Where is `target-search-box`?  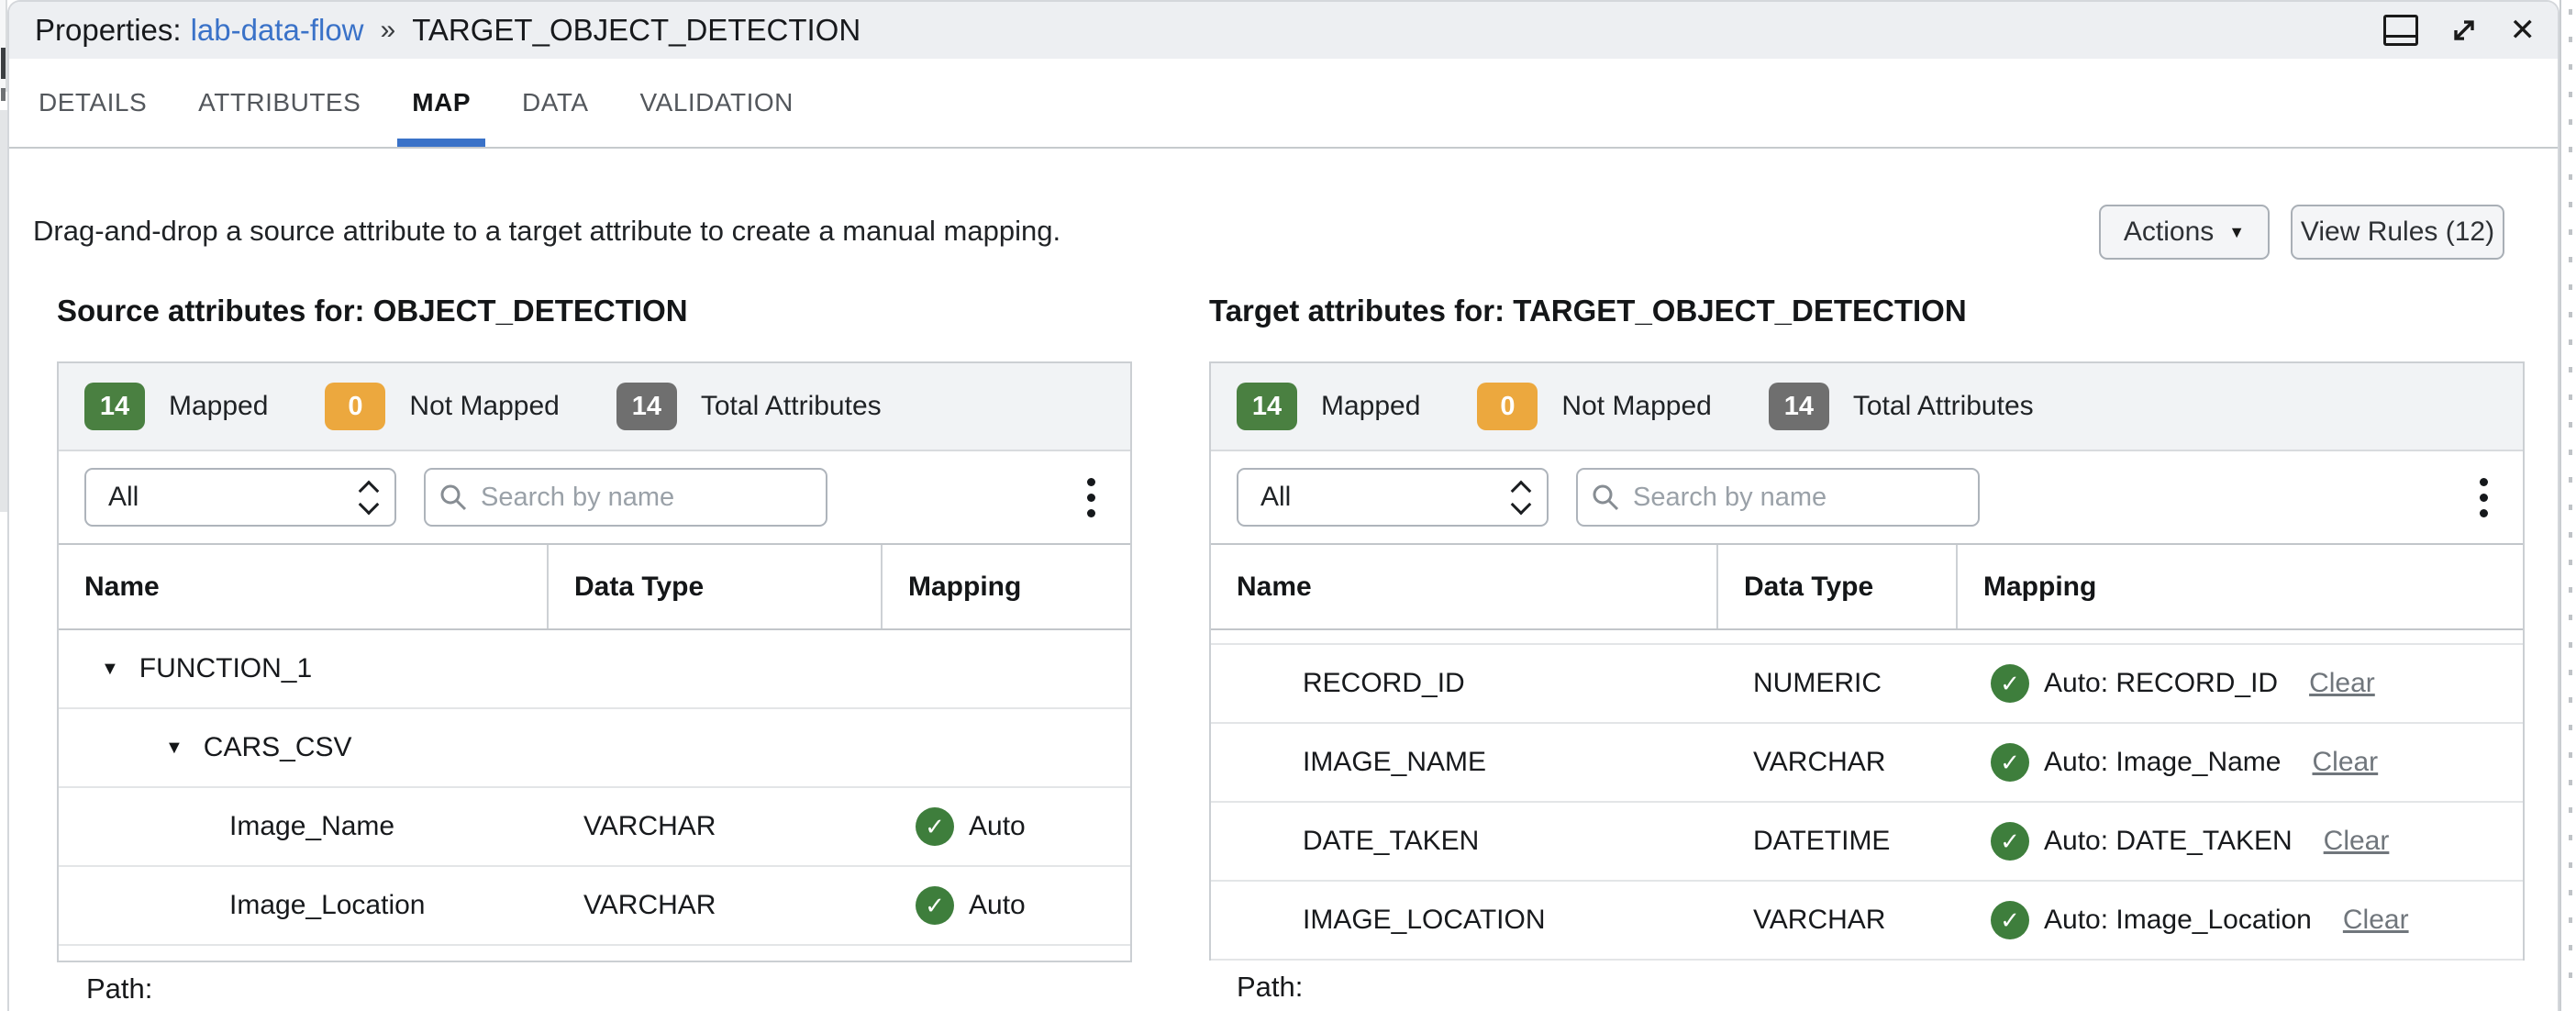 target-search-box is located at coordinates (1778, 497).